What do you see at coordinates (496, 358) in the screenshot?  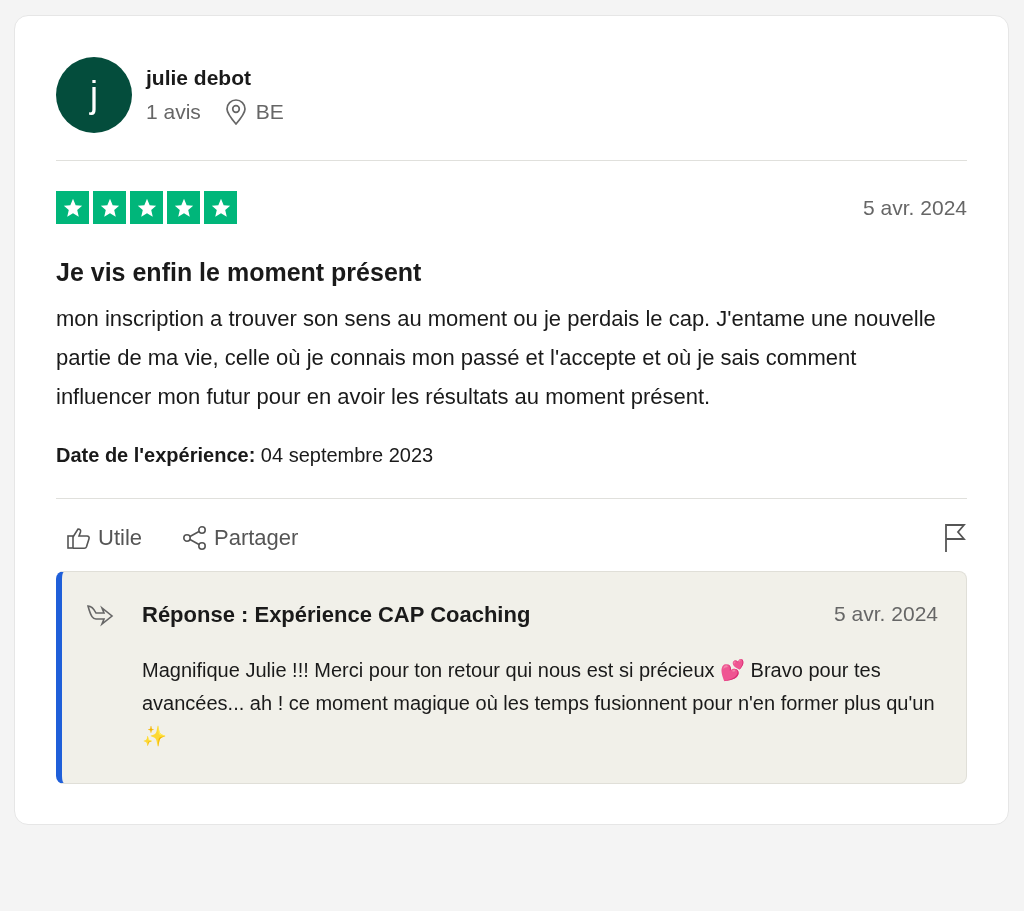 I see `review-text: mon inscription a trouver son sens au moment ou je perdais le cap. J'entame une nouvelle partie de ma vie, celle où je connais mon passé et l'accepte et où je sais comment influencer mon futur pour en avoir les résultats au moment présent.` at bounding box center [496, 358].